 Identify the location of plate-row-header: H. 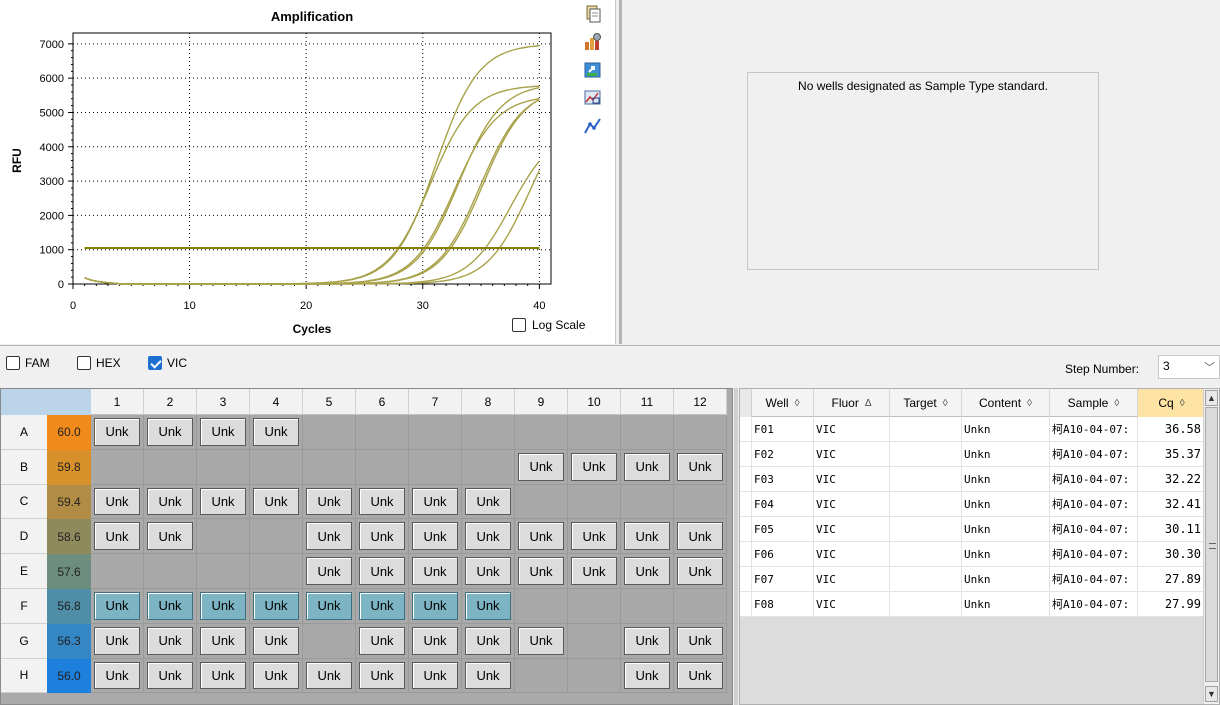
(24, 676).